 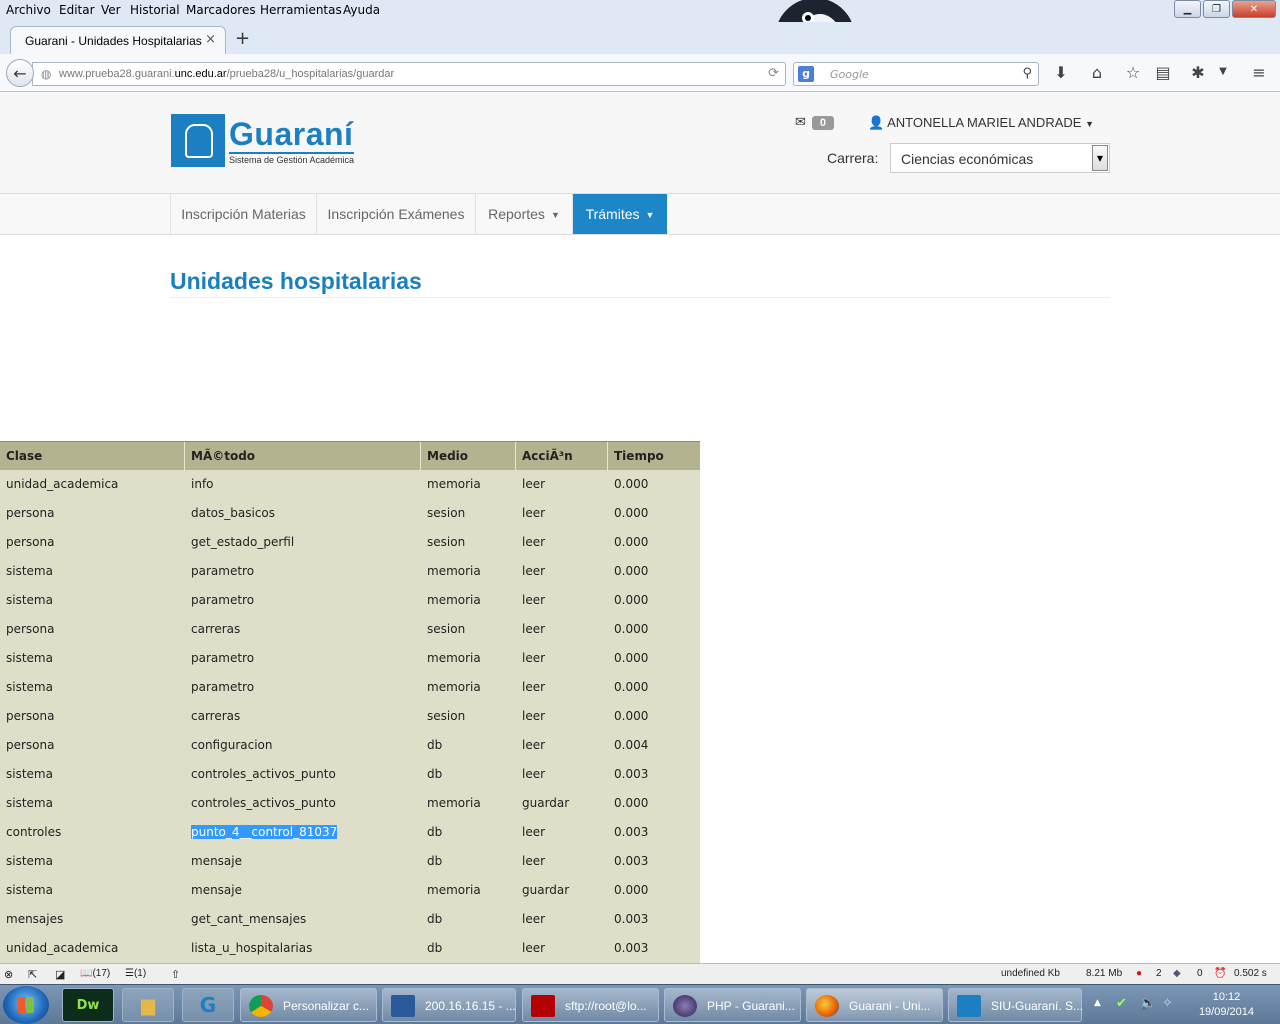 I want to click on dreamweaver-pinned-icon: Dw, so click(x=88, y=1005).